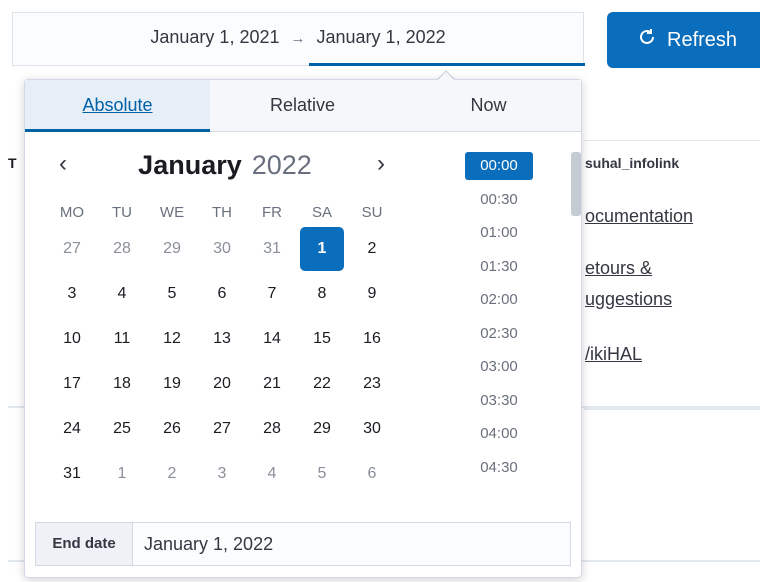 This screenshot has height=582, width=760. What do you see at coordinates (499, 300) in the screenshot?
I see `time-option: 02:00` at bounding box center [499, 300].